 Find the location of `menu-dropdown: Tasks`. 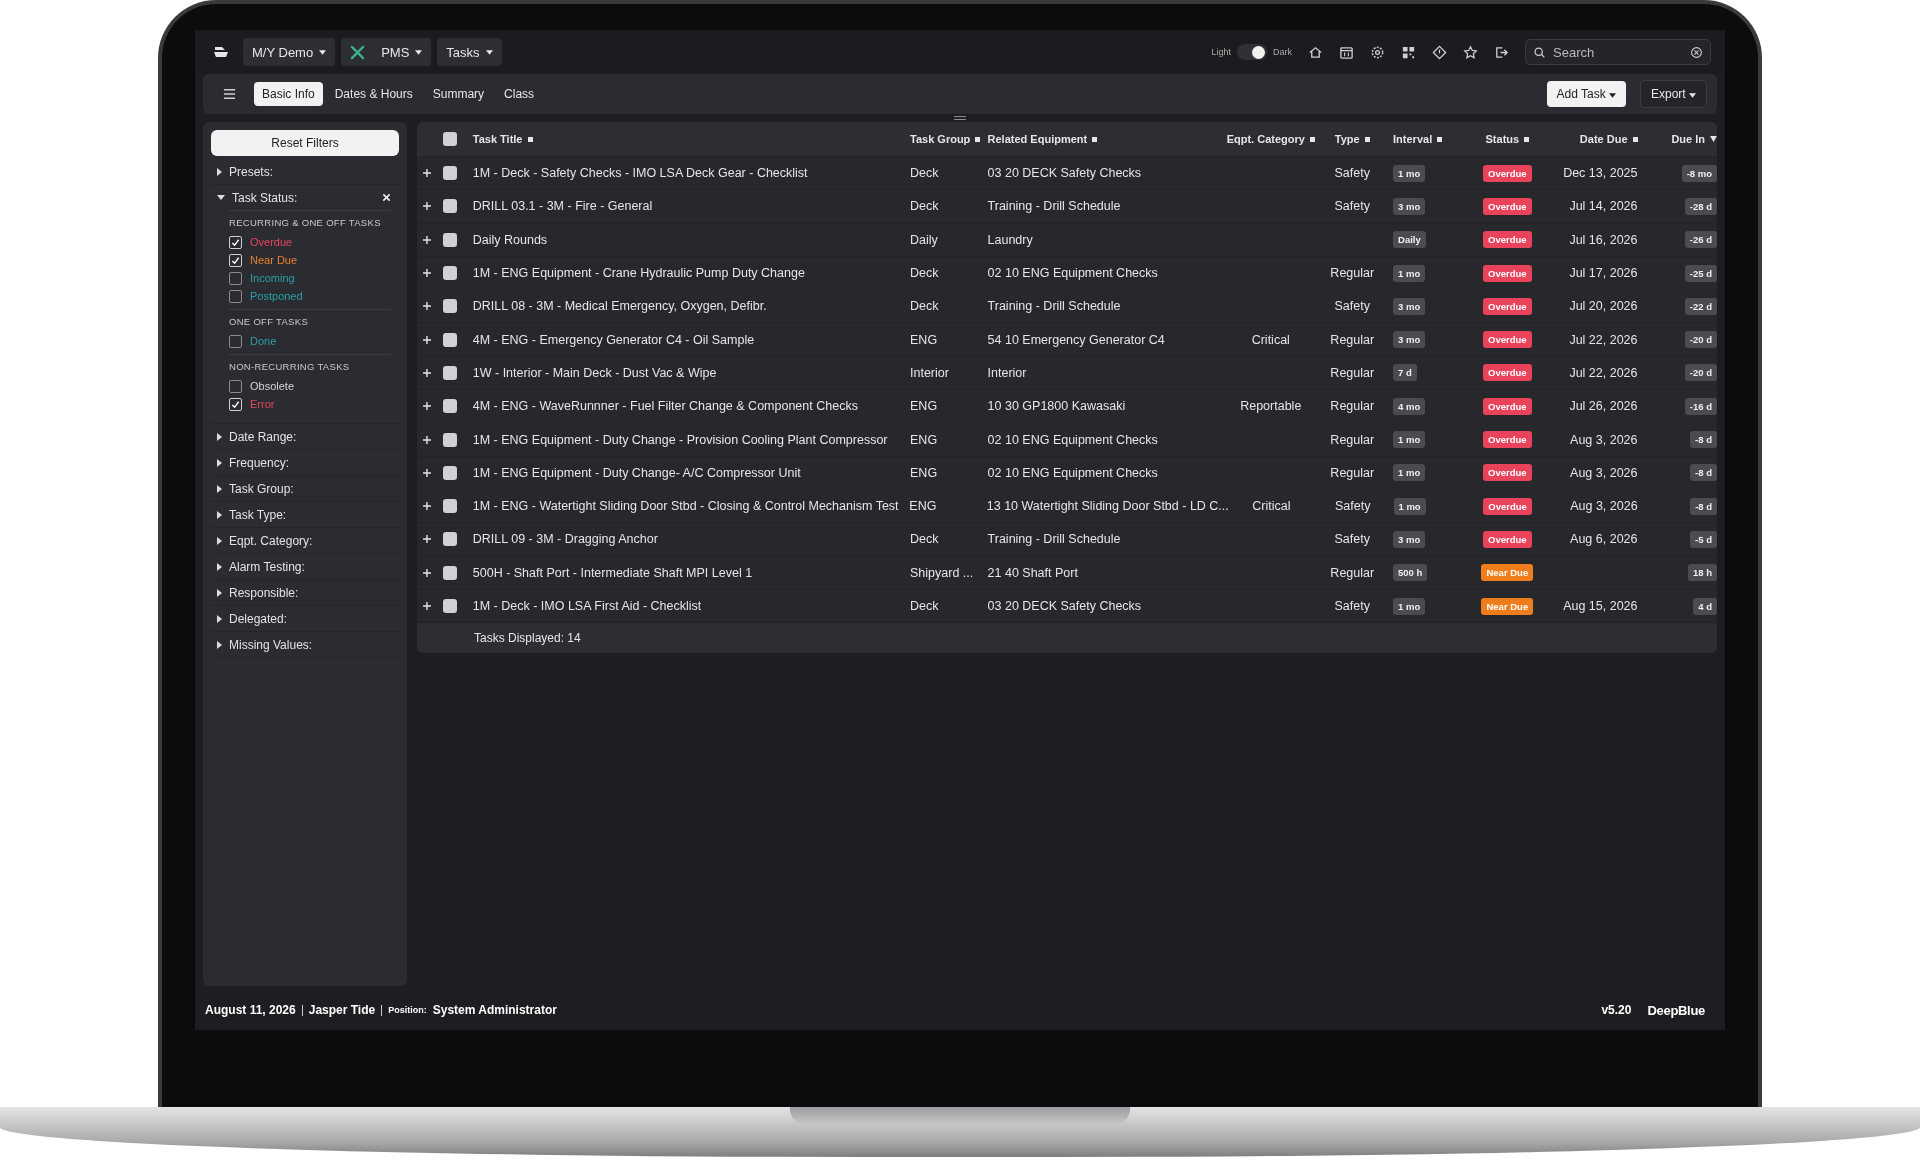

menu-dropdown: Tasks is located at coordinates (469, 52).